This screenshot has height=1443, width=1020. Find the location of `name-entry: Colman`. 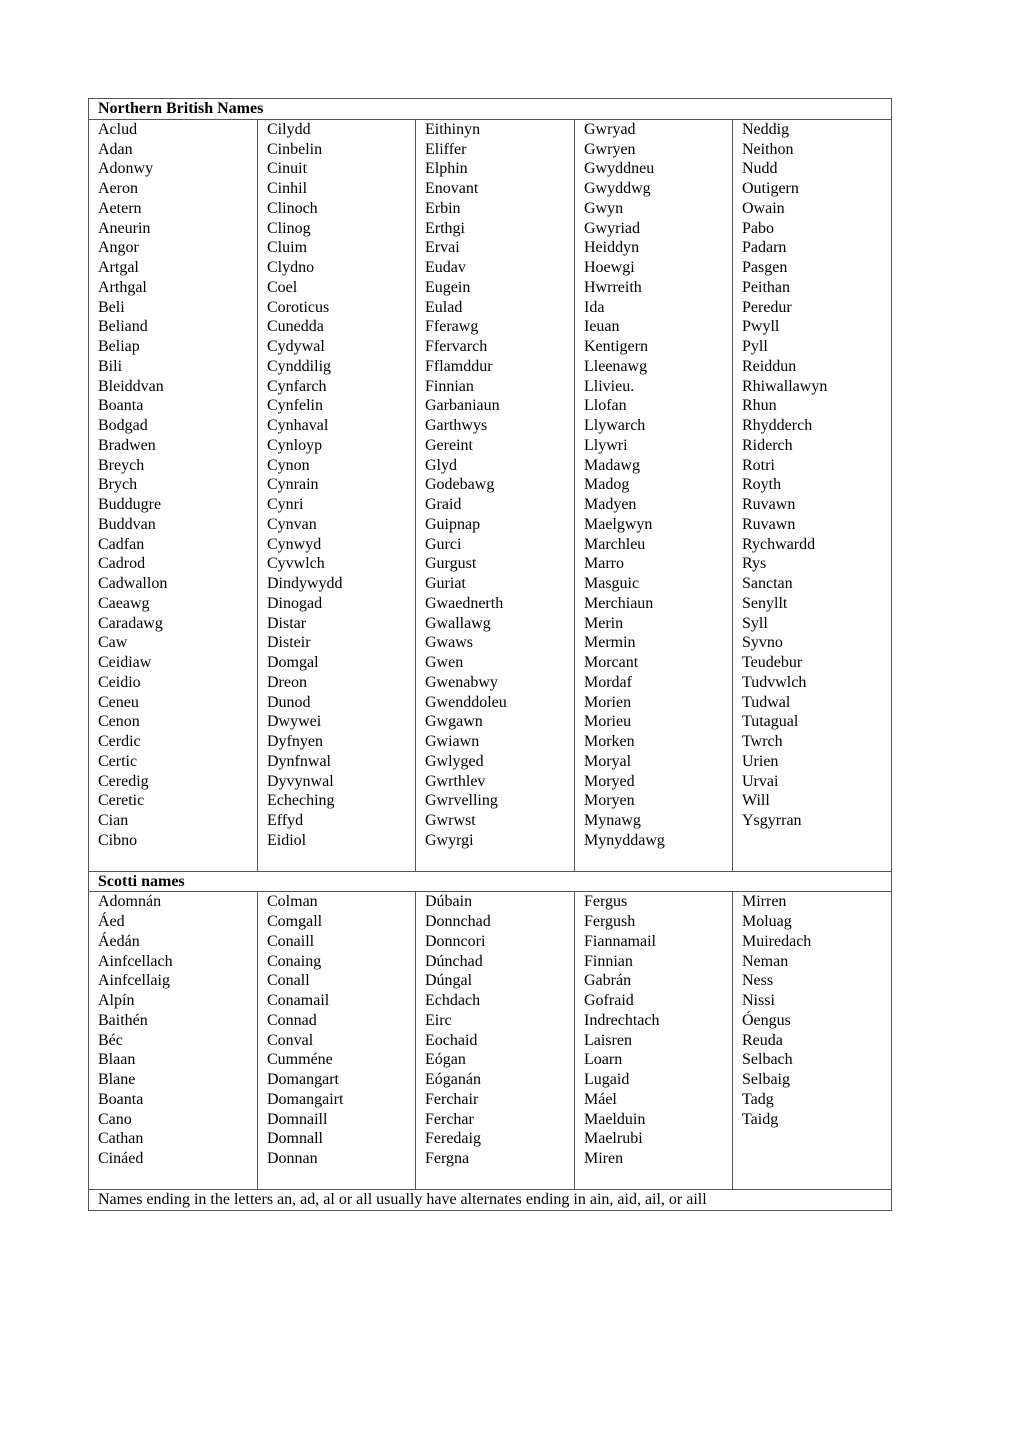

name-entry: Colman is located at coordinates (292, 902).